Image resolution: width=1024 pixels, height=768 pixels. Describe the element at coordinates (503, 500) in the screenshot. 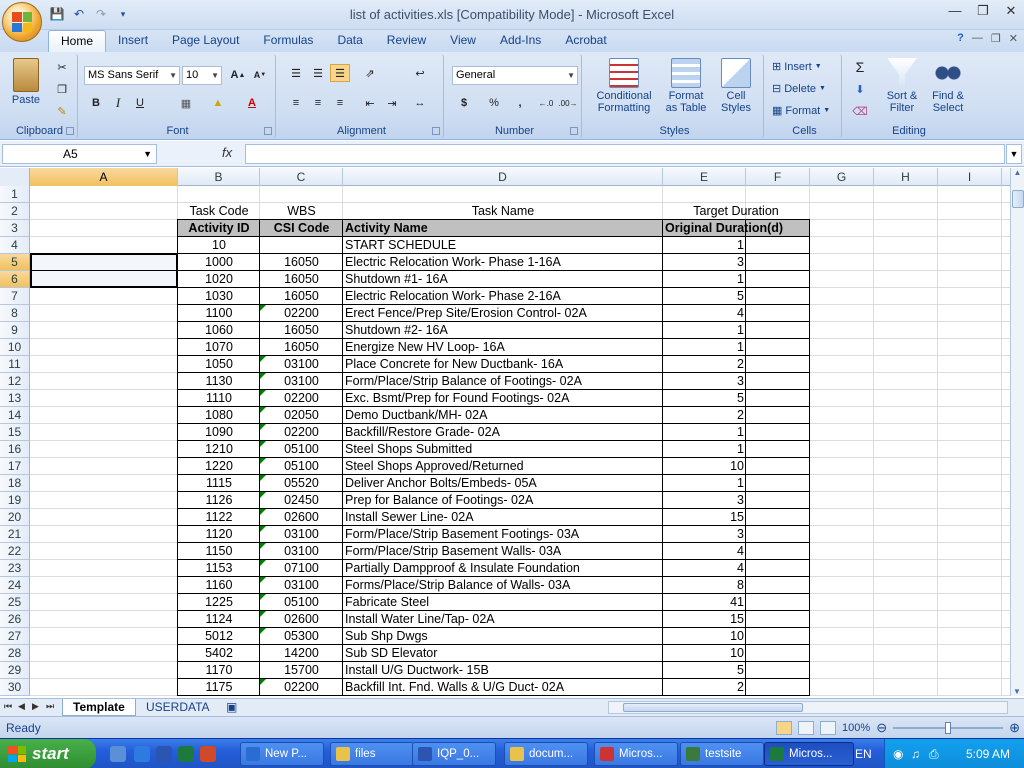

I see `activity-name-cell: Prep for Balance of Footings- 02A` at that location.